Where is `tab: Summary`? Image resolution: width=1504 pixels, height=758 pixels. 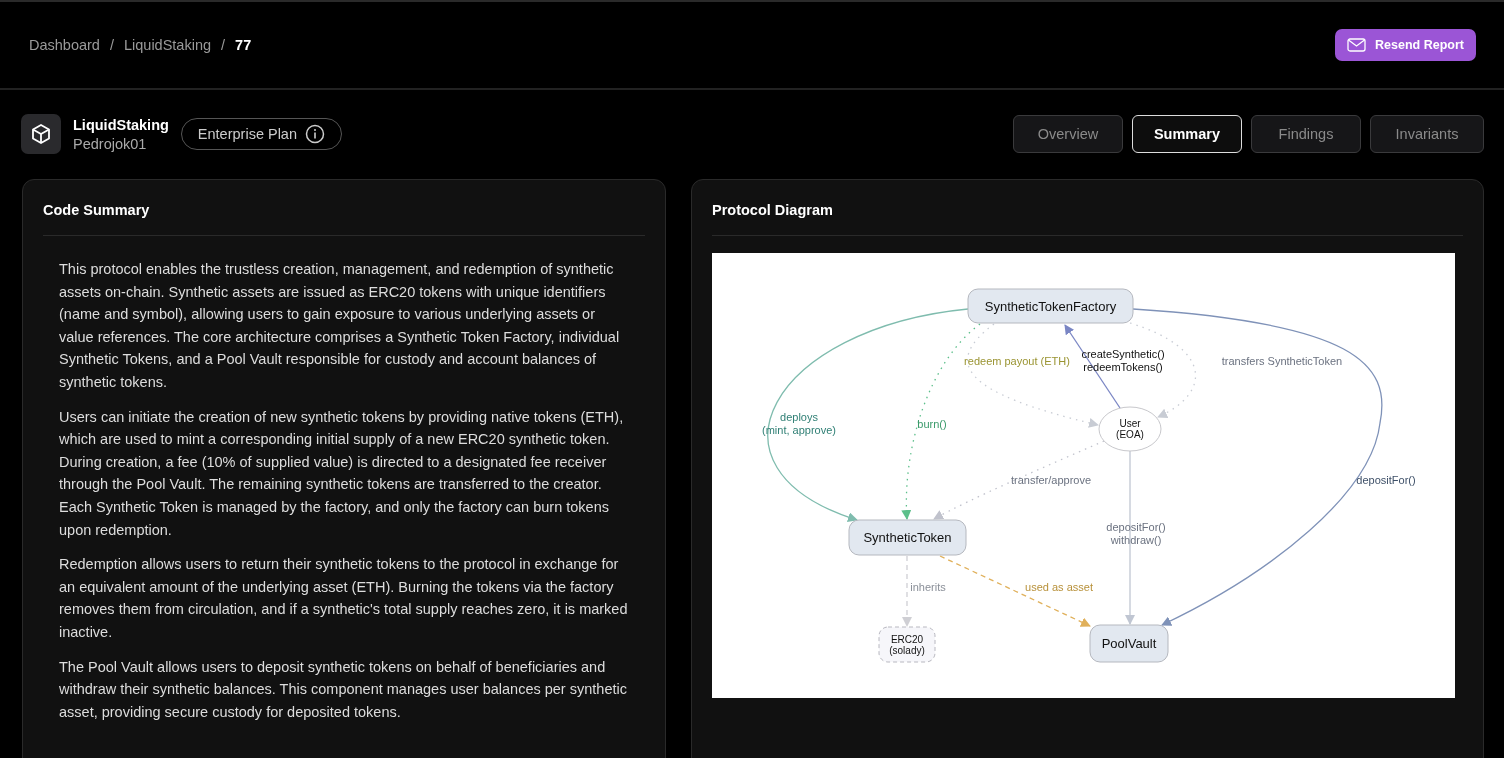 tab: Summary is located at coordinates (1187, 134).